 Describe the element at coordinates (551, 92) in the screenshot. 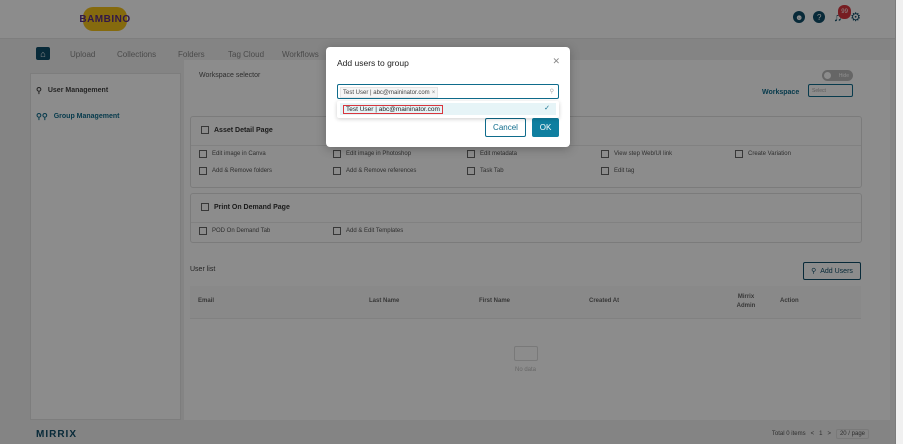

I see `search-icon: ⚲` at that location.